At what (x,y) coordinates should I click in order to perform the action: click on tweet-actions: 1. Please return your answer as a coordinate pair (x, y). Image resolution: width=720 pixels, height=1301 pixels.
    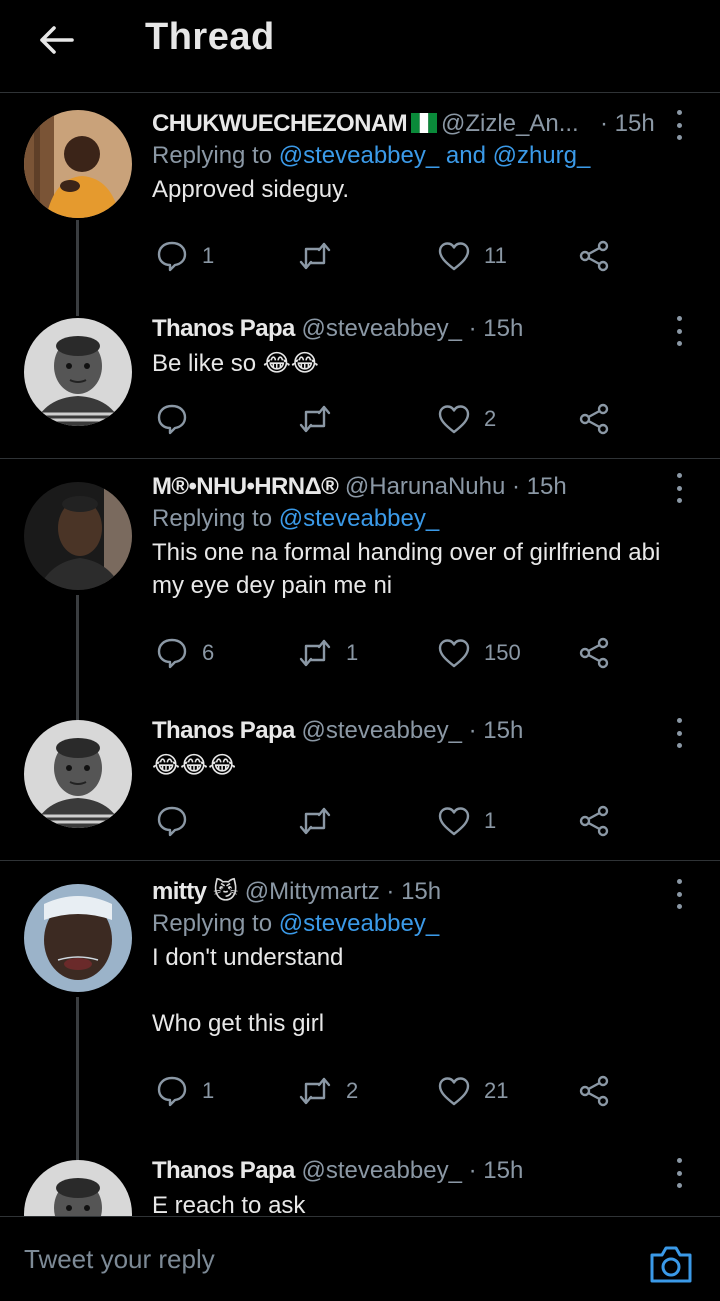
    Looking at the image, I should click on (387, 821).